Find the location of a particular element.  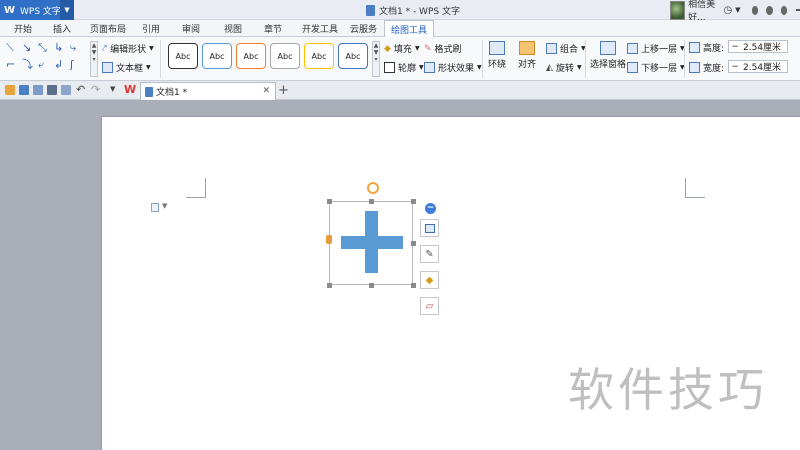

tab-developer: 开发工具 is located at coordinates (320, 28).